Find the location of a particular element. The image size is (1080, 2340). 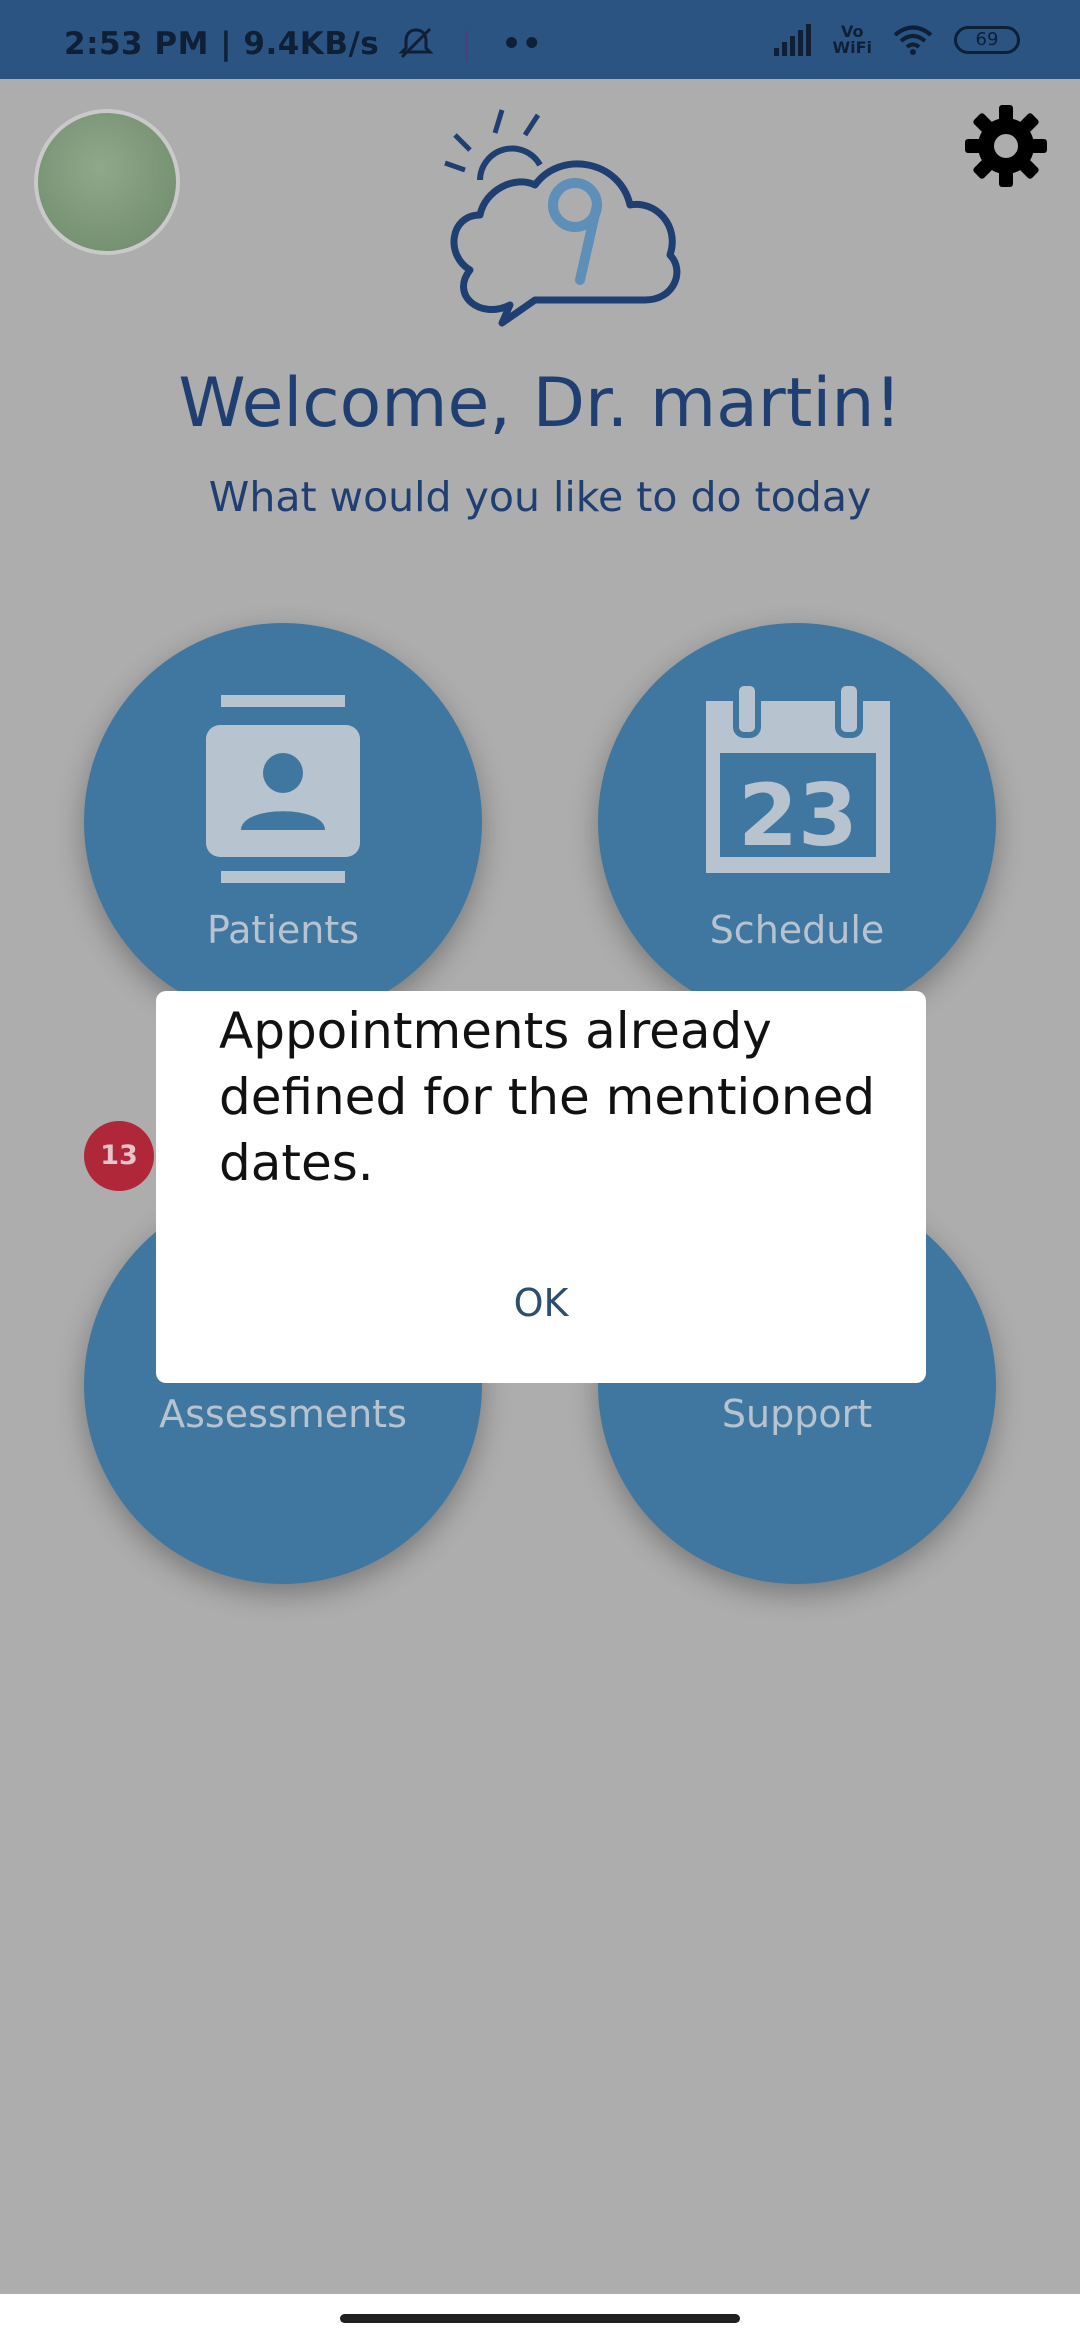

vowifi-icon: Vo WiFi is located at coordinates (852, 40).